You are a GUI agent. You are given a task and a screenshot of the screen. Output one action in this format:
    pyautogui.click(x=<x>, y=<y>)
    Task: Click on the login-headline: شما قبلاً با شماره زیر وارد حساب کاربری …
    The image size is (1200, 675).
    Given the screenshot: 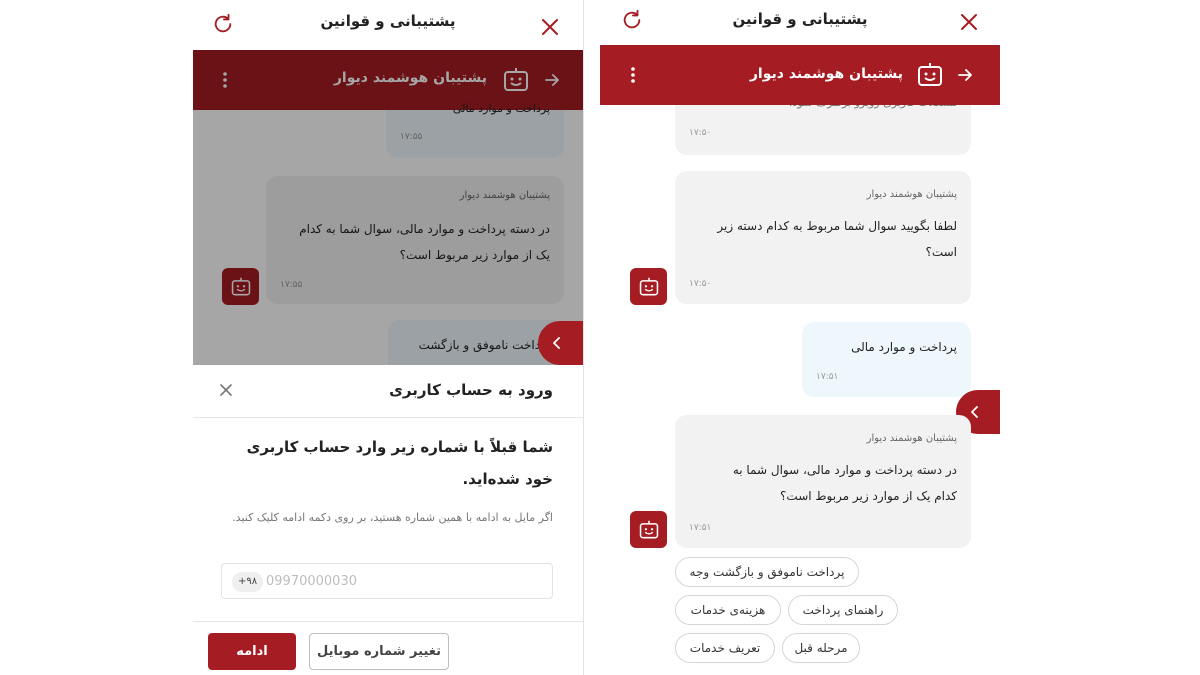 What is the action you would take?
    pyautogui.click(x=399, y=463)
    